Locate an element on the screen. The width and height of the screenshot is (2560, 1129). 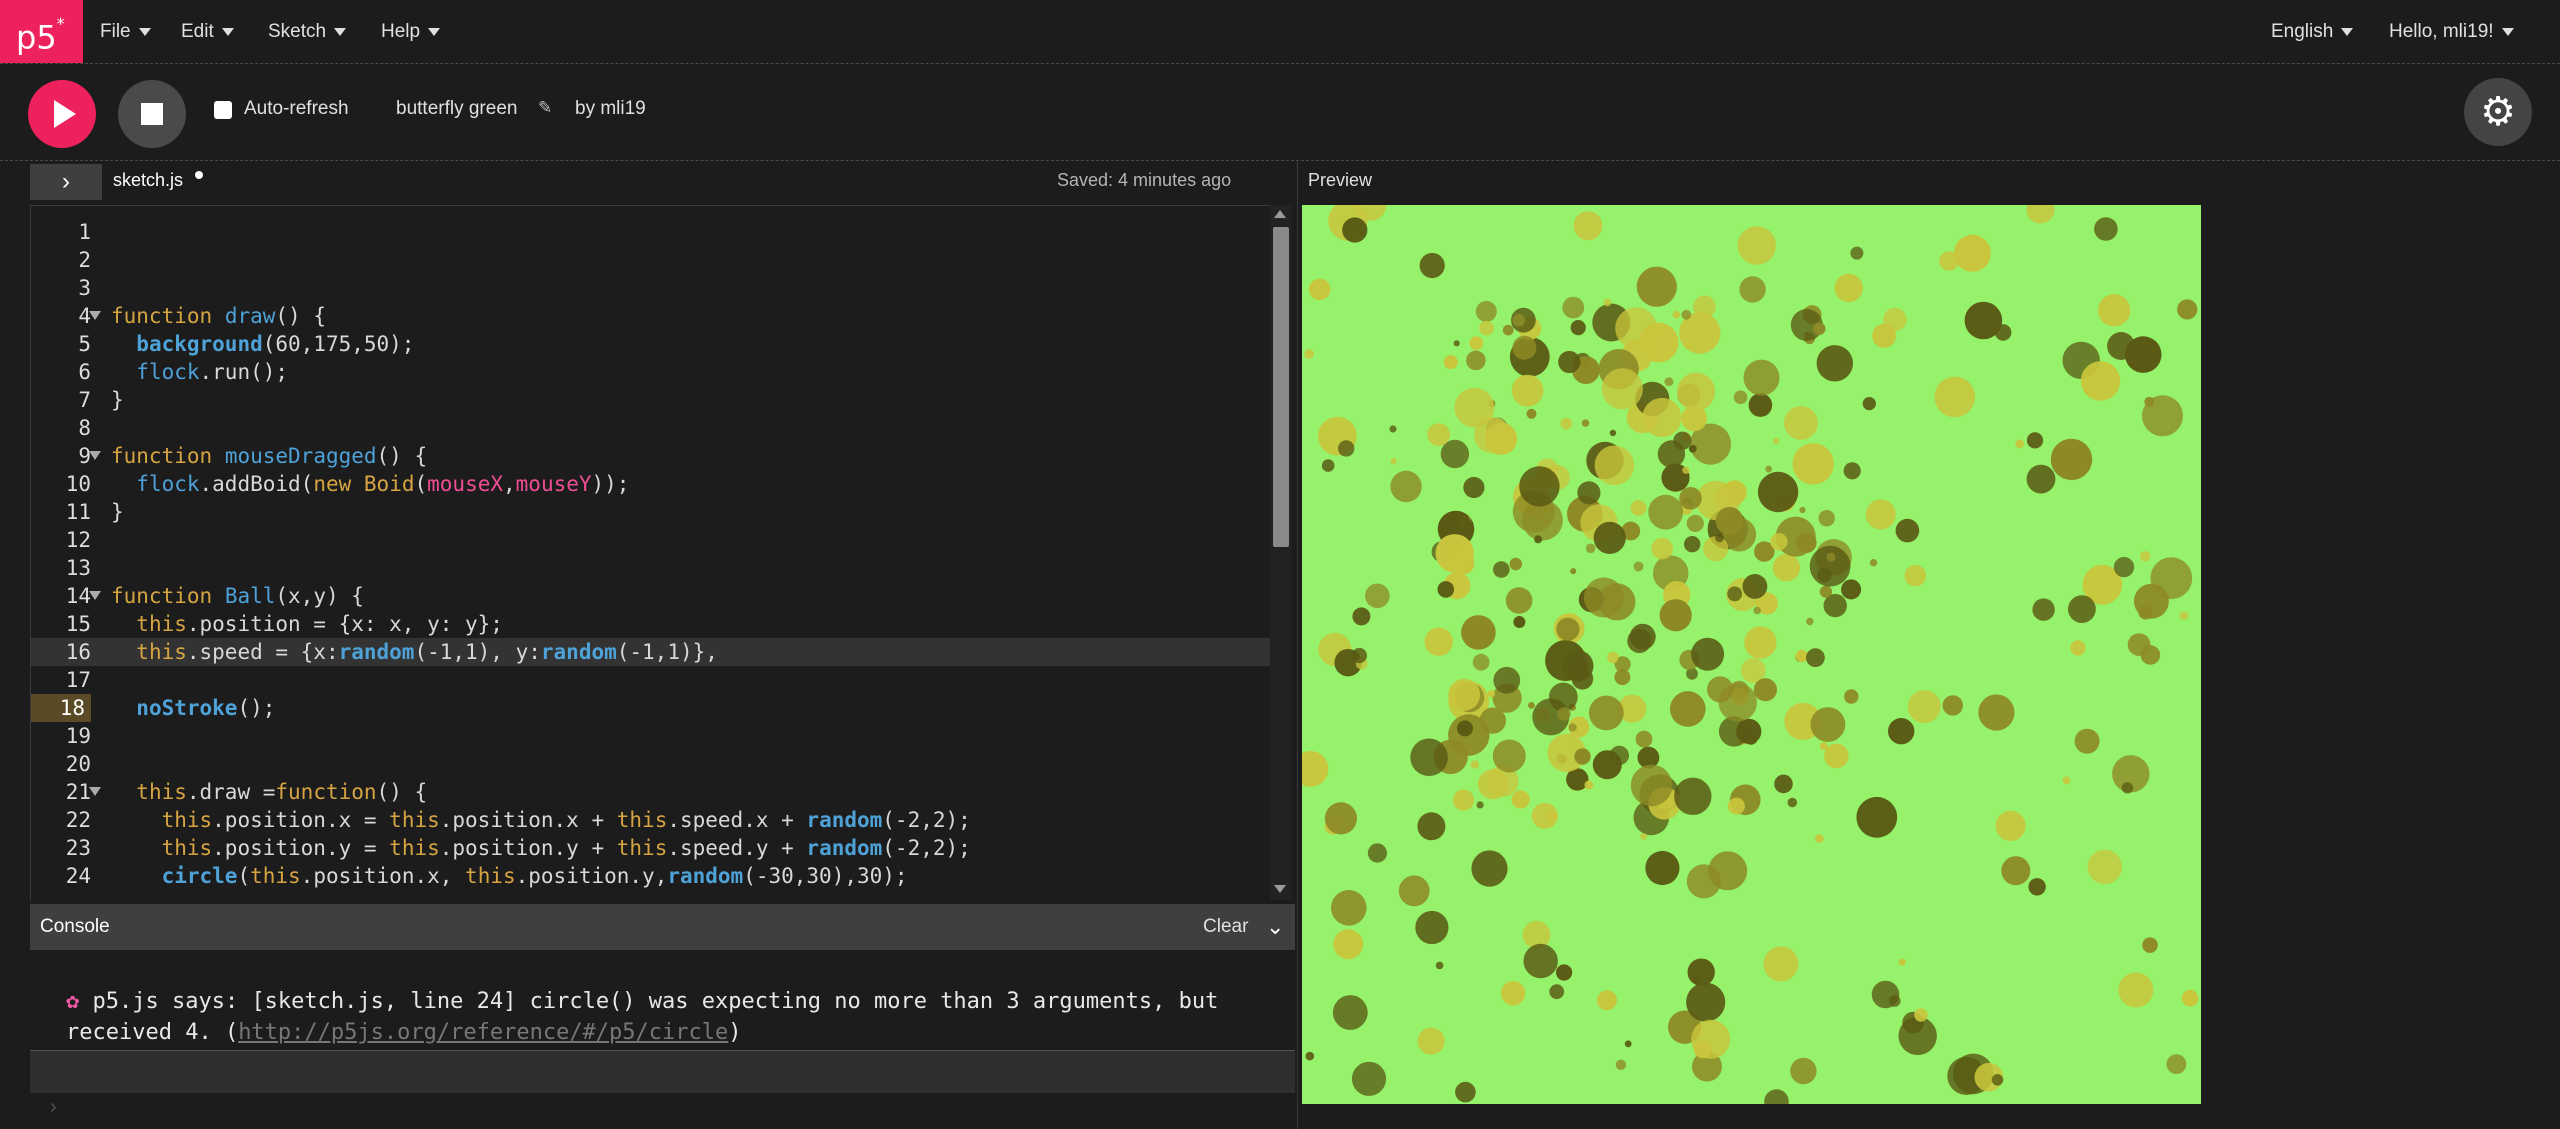
code-line: 1 is located at coordinates (651, 232).